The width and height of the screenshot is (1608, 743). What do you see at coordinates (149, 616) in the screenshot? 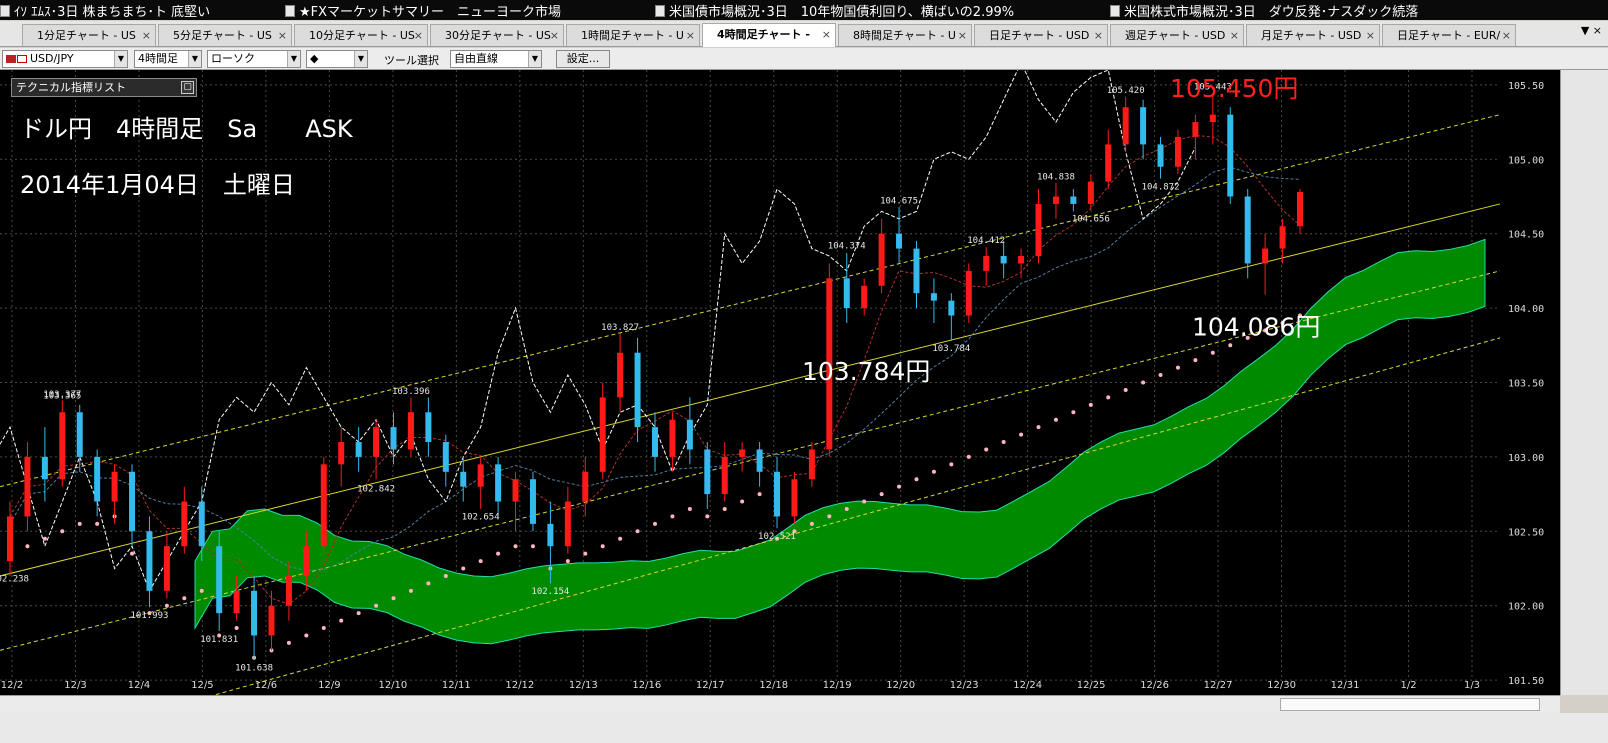
I see `price-label: 101.993` at bounding box center [149, 616].